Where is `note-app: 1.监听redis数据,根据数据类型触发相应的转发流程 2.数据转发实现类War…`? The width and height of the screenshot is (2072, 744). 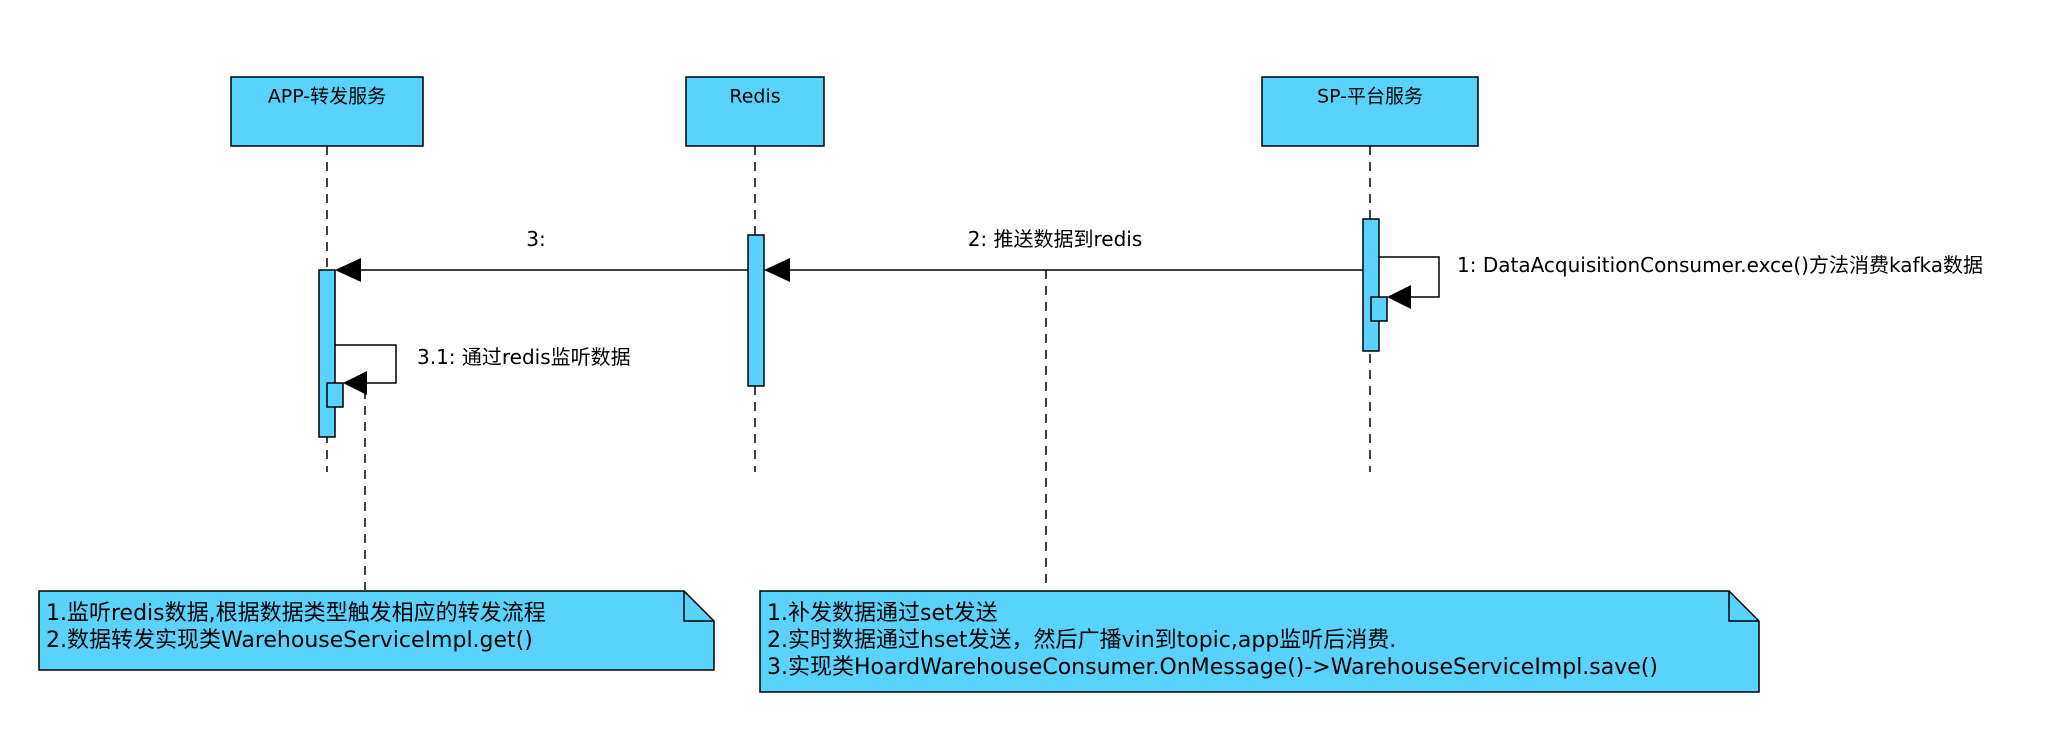 note-app: 1.监听redis数据,根据数据类型触发相应的转发流程 2.数据转发实现类War… is located at coordinates (376, 630).